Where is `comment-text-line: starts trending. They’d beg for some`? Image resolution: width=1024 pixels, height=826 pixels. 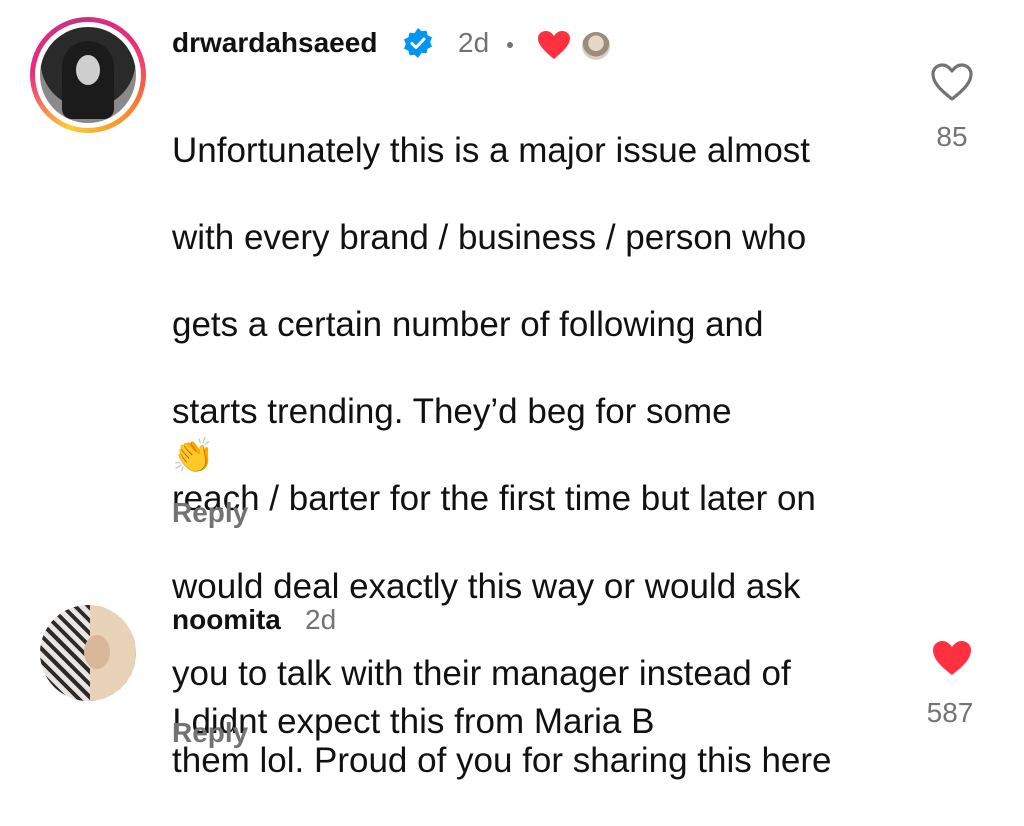
comment-text-line: starts trending. They’d beg for some is located at coordinates (452, 412).